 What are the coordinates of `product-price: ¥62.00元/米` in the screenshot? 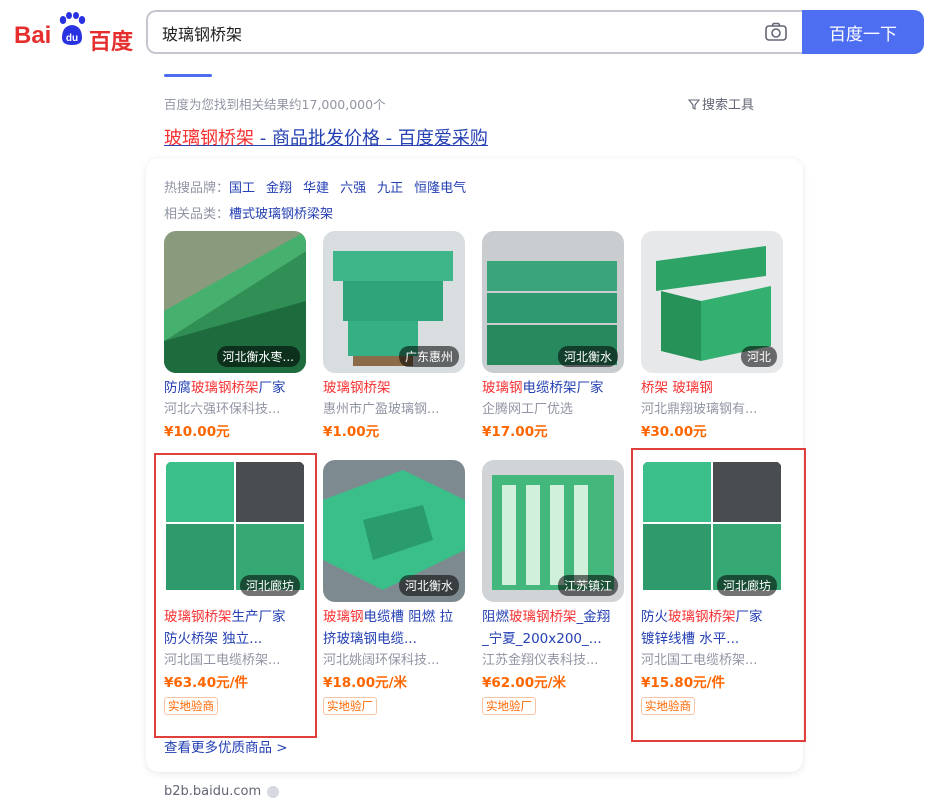 It's located at (524, 683).